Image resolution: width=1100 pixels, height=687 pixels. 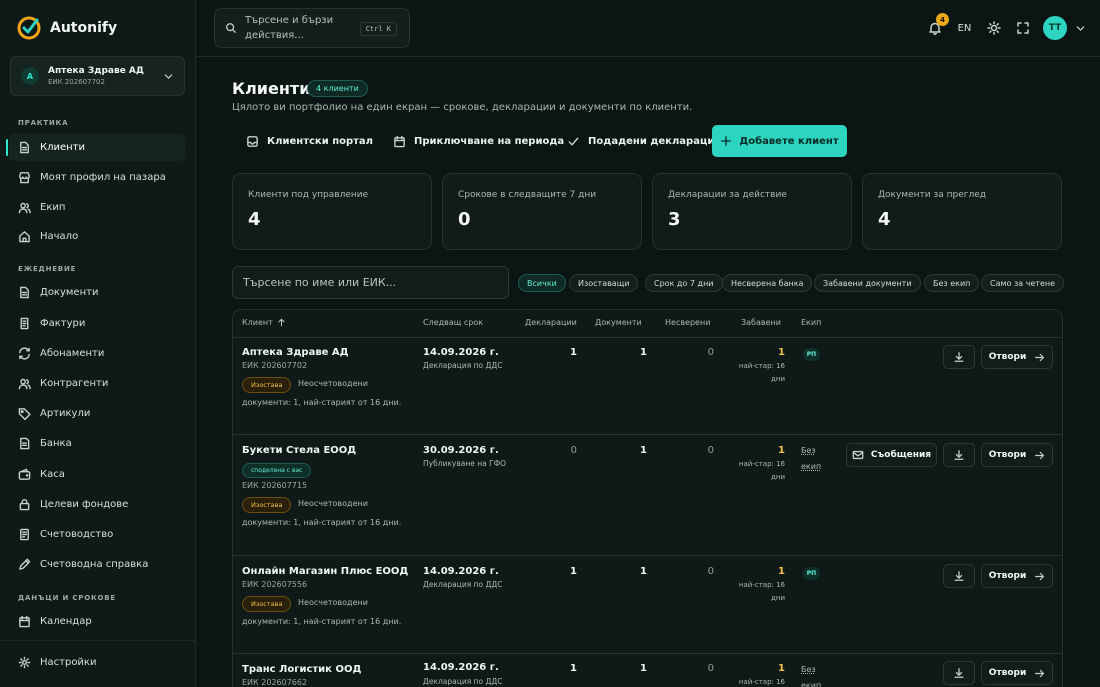 I want to click on sidebar-item-accounting: Счетоводство, so click(x=97, y=534).